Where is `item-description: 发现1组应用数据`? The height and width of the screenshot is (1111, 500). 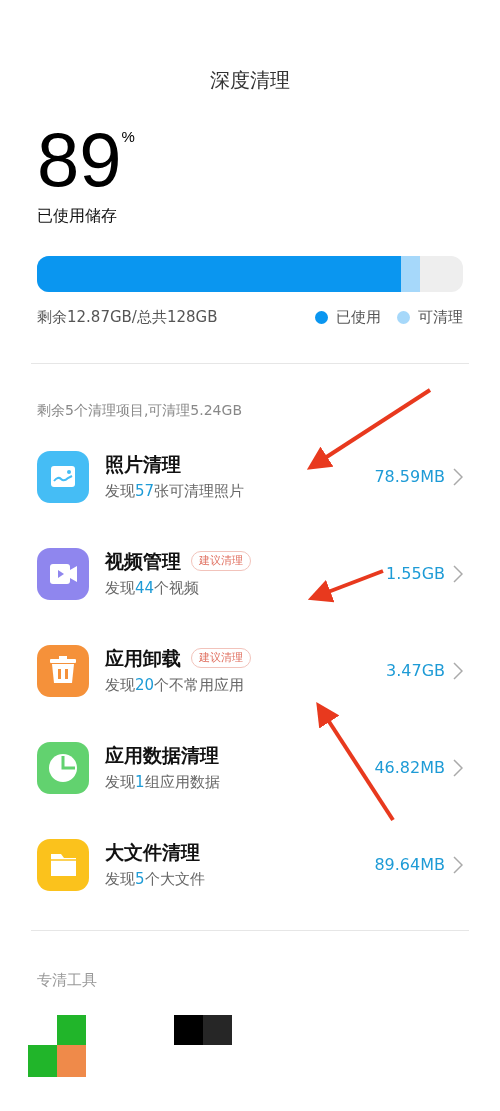
item-description: 发现1组应用数据 is located at coordinates (162, 782).